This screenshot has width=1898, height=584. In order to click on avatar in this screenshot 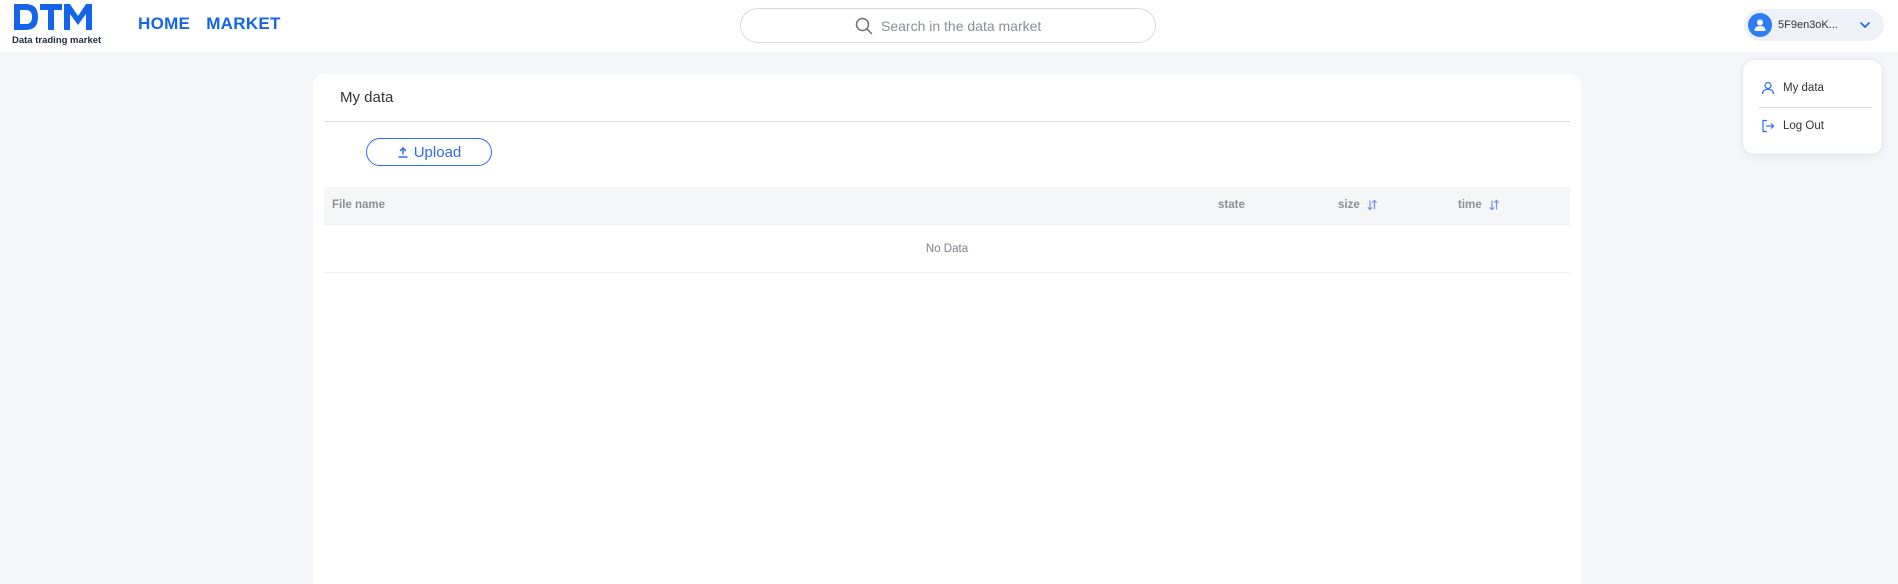, I will do `click(1760, 25)`.